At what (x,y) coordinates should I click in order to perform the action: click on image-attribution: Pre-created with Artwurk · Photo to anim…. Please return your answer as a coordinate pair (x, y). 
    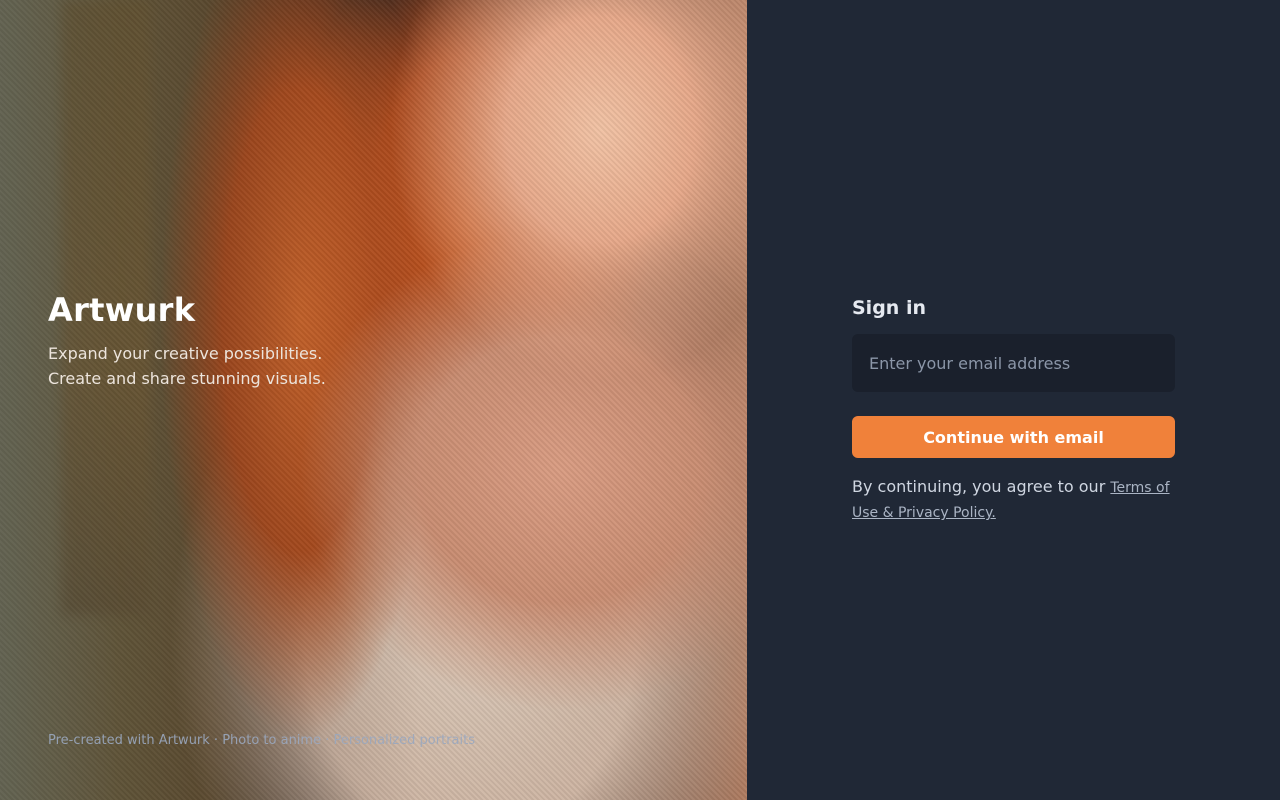
    Looking at the image, I should click on (261, 740).